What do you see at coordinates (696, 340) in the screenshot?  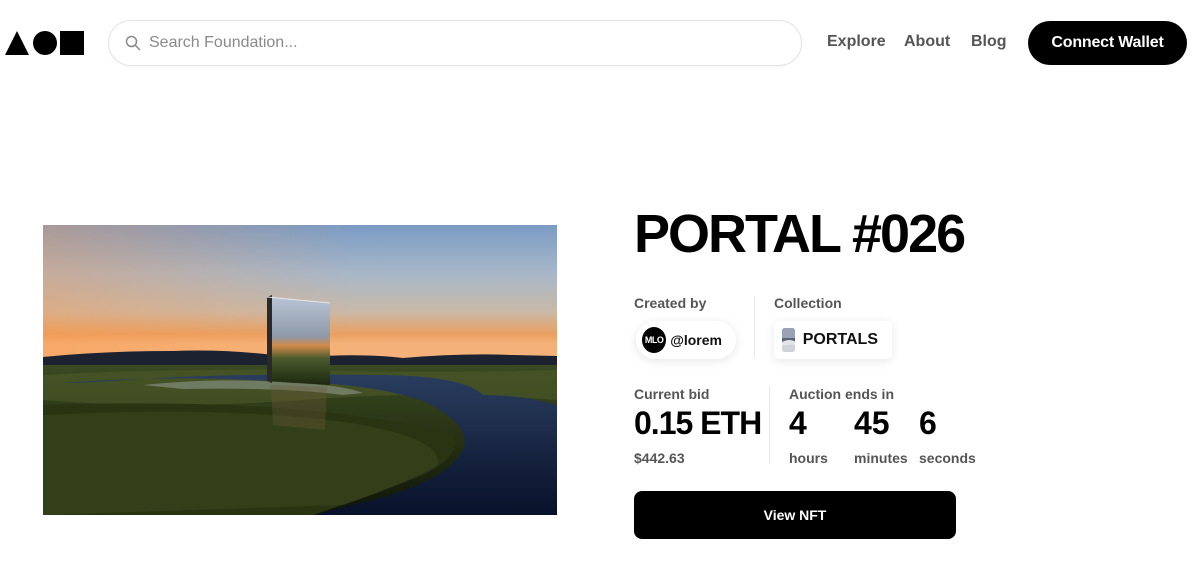 I see `creator-handle: @lorem` at bounding box center [696, 340].